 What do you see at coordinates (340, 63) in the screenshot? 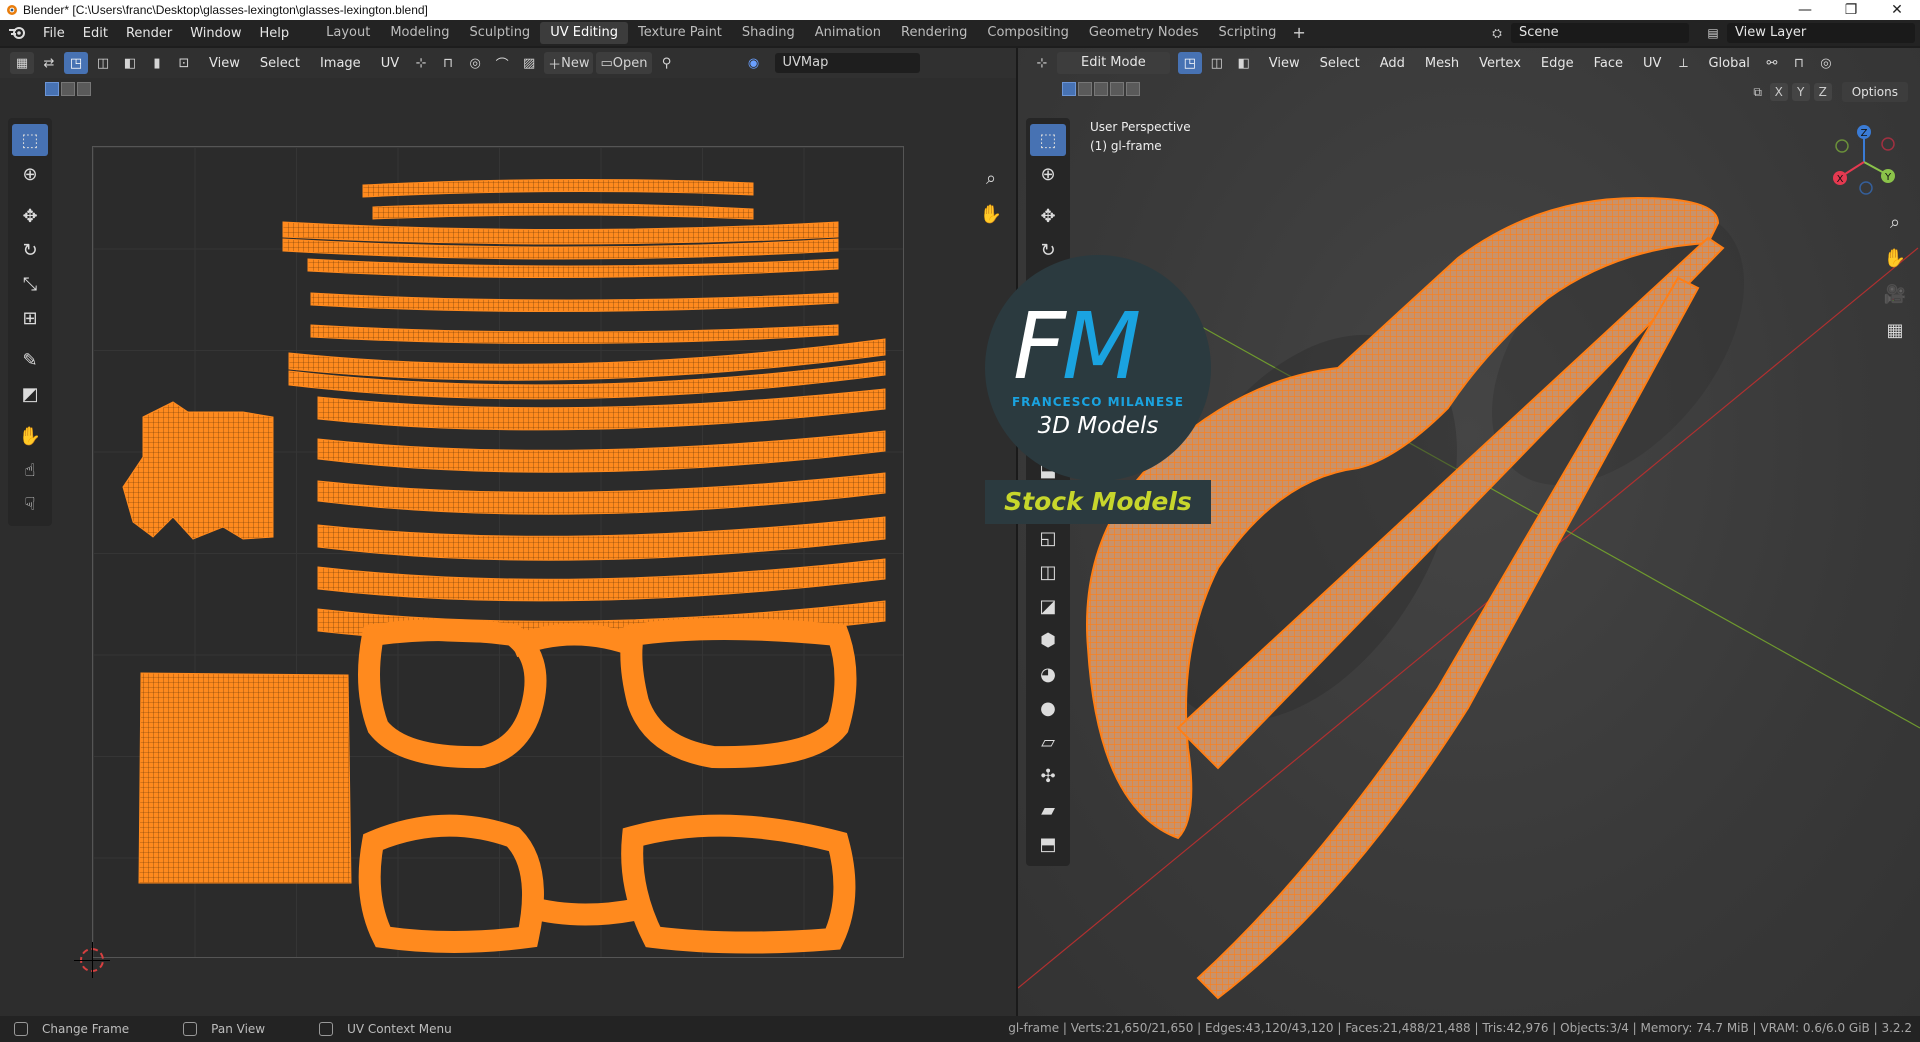
I see `uv-menu-image: Image` at bounding box center [340, 63].